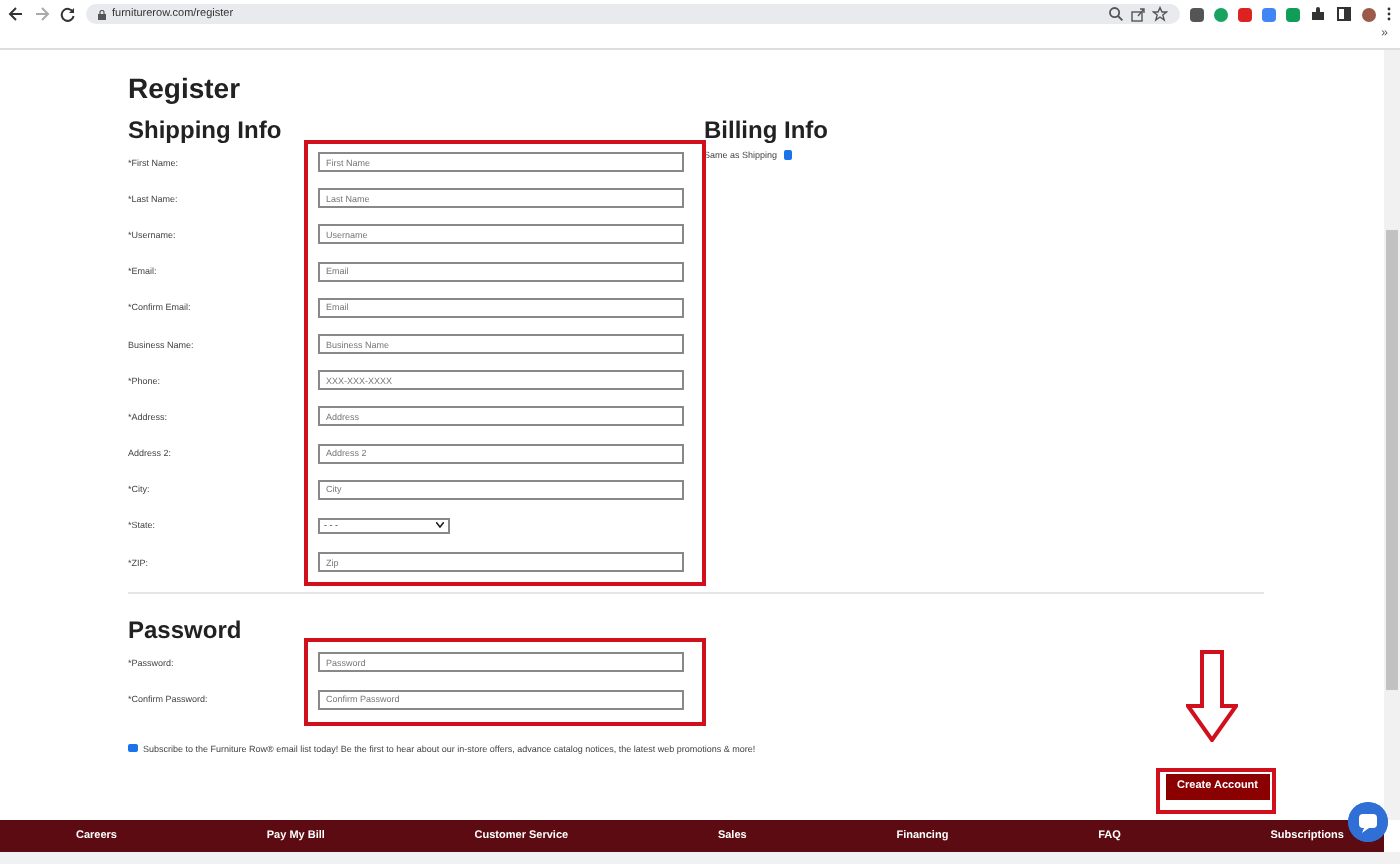 The height and width of the screenshot is (864, 1400). I want to click on chat-icon, so click(1368, 822).